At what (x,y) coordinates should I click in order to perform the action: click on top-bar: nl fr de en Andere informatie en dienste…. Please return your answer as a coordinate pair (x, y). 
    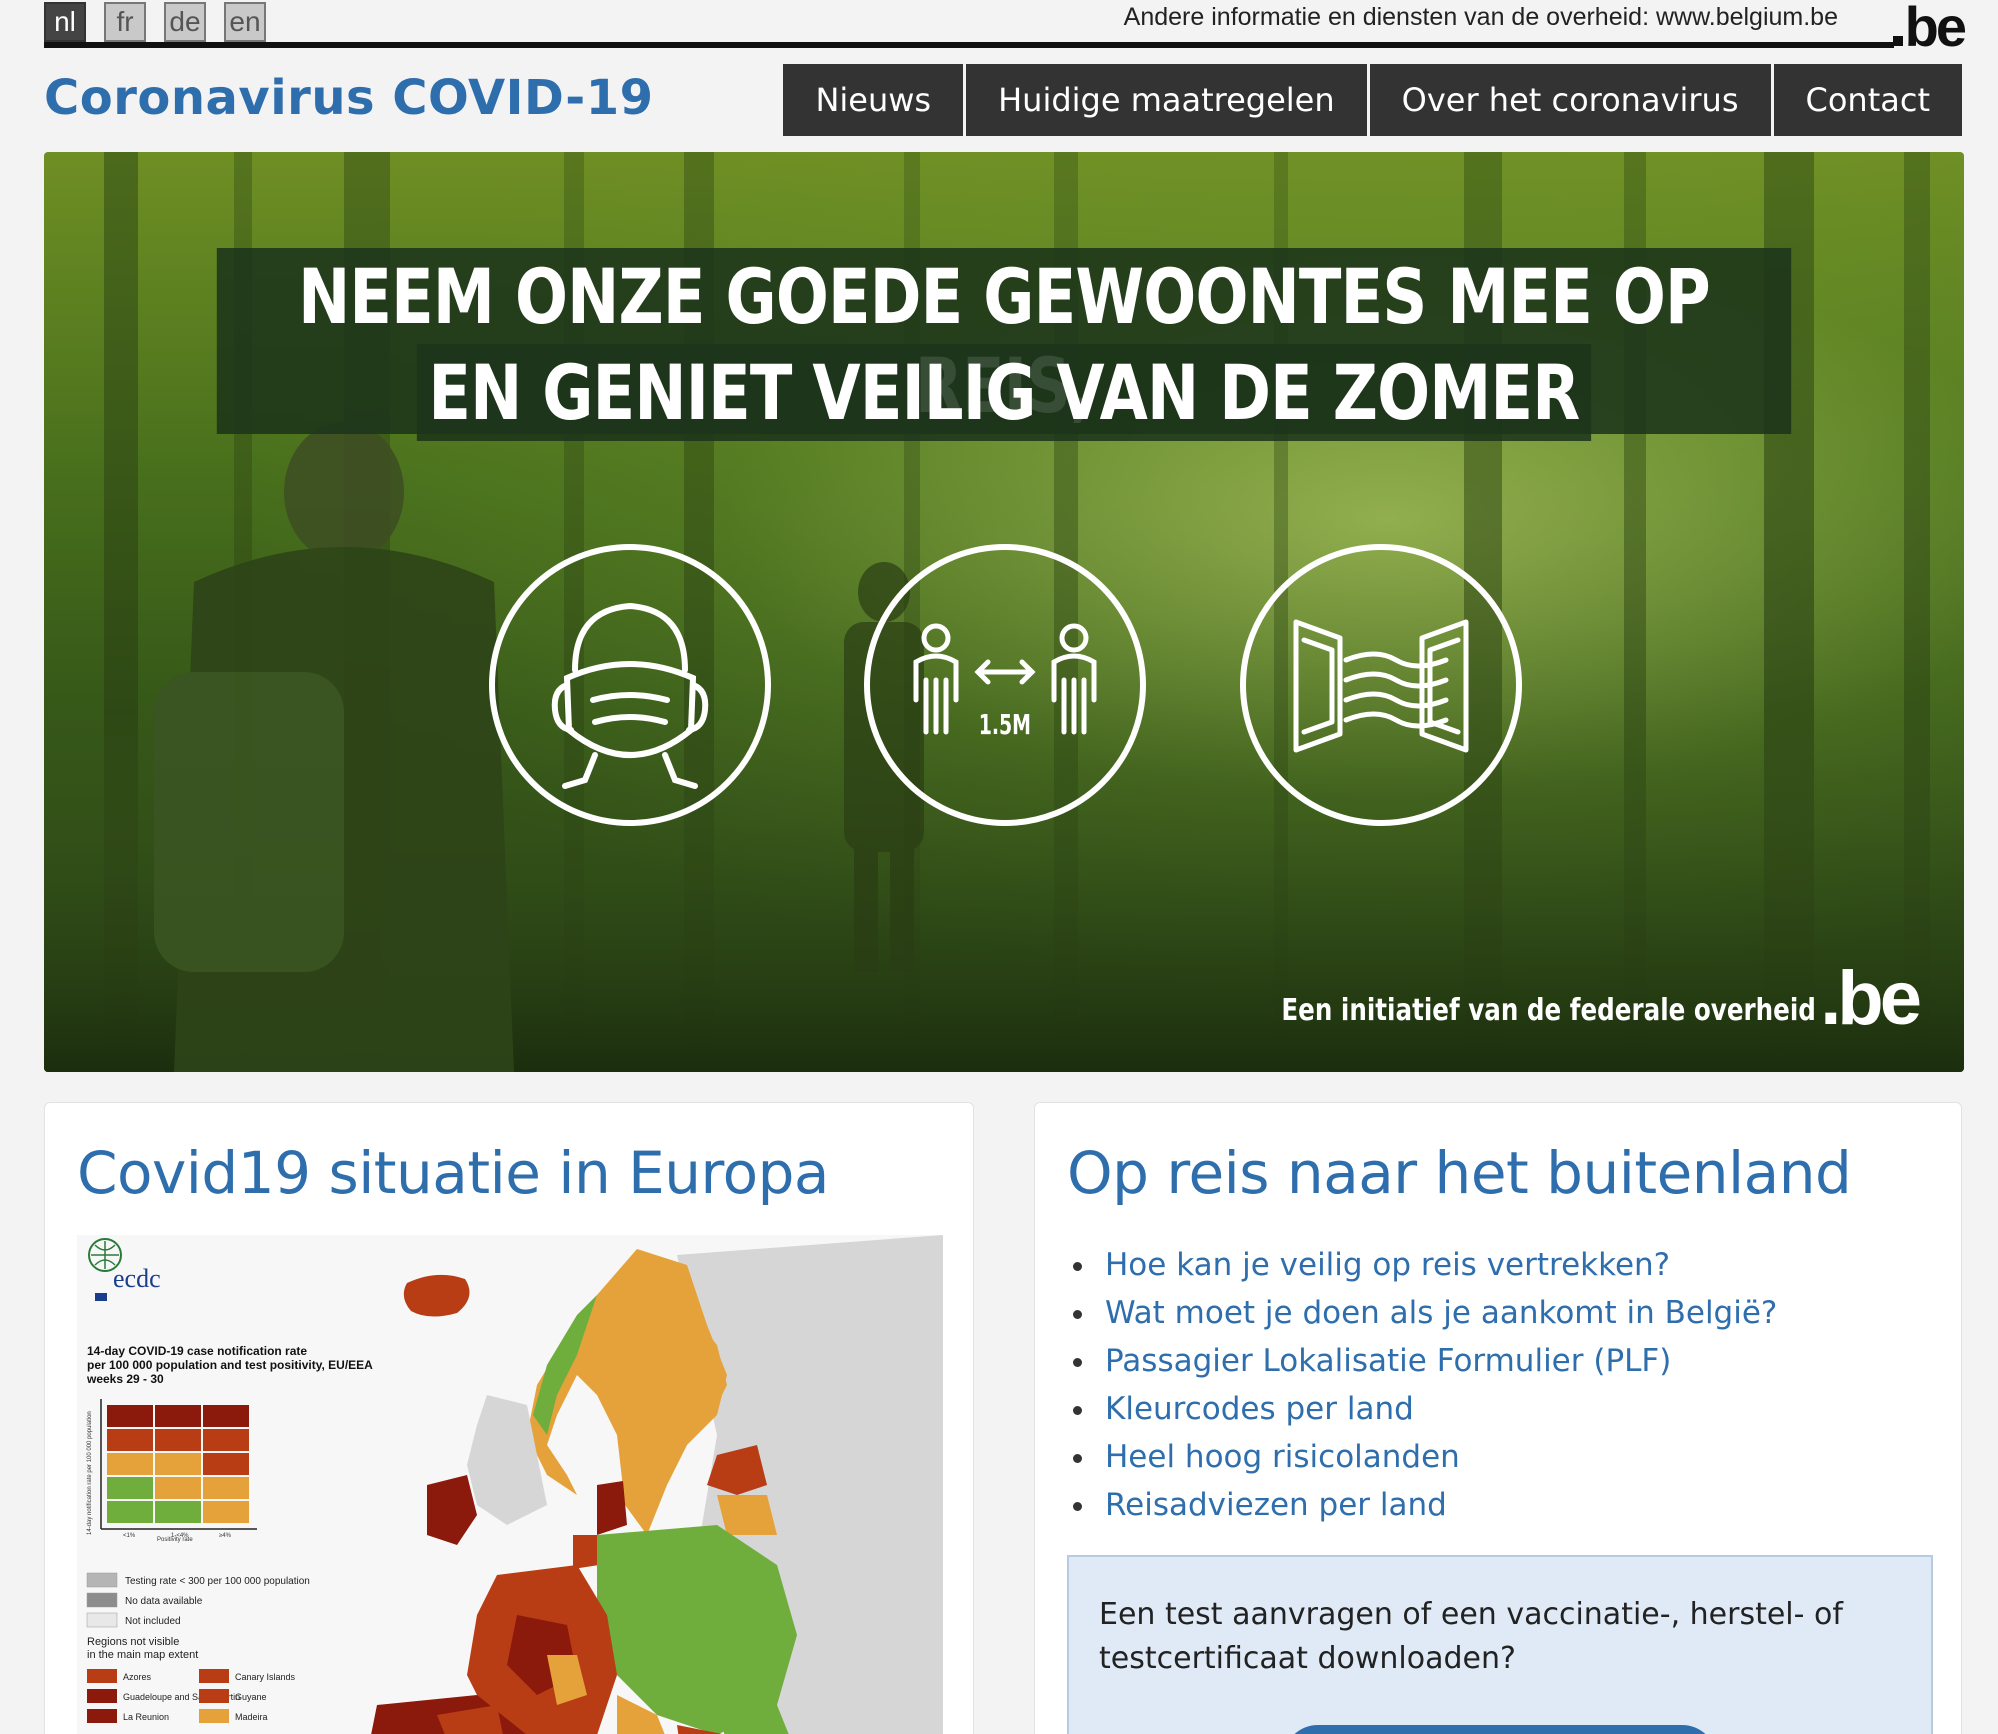
    Looking at the image, I should click on (1005, 27).